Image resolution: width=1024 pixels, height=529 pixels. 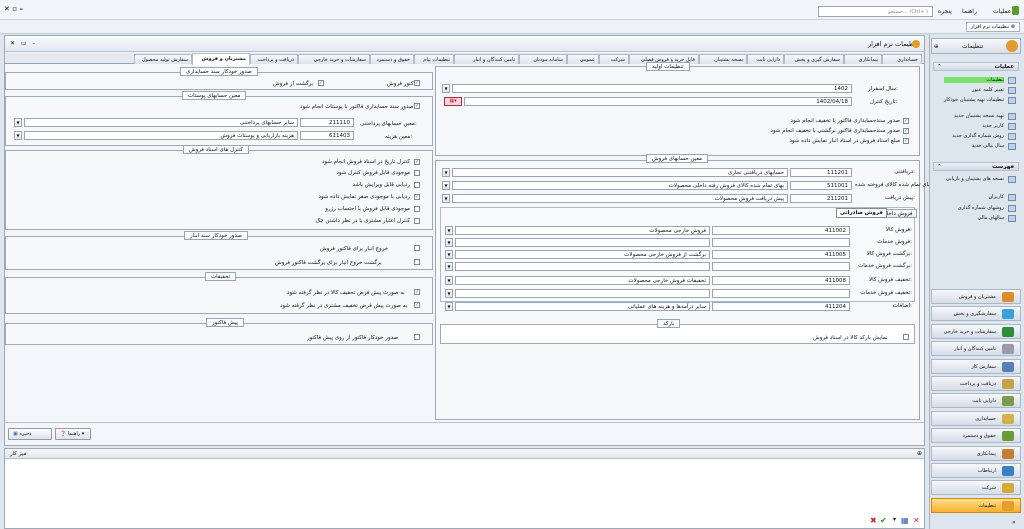 I want to click on menu-window: پنجره, so click(x=945, y=11).